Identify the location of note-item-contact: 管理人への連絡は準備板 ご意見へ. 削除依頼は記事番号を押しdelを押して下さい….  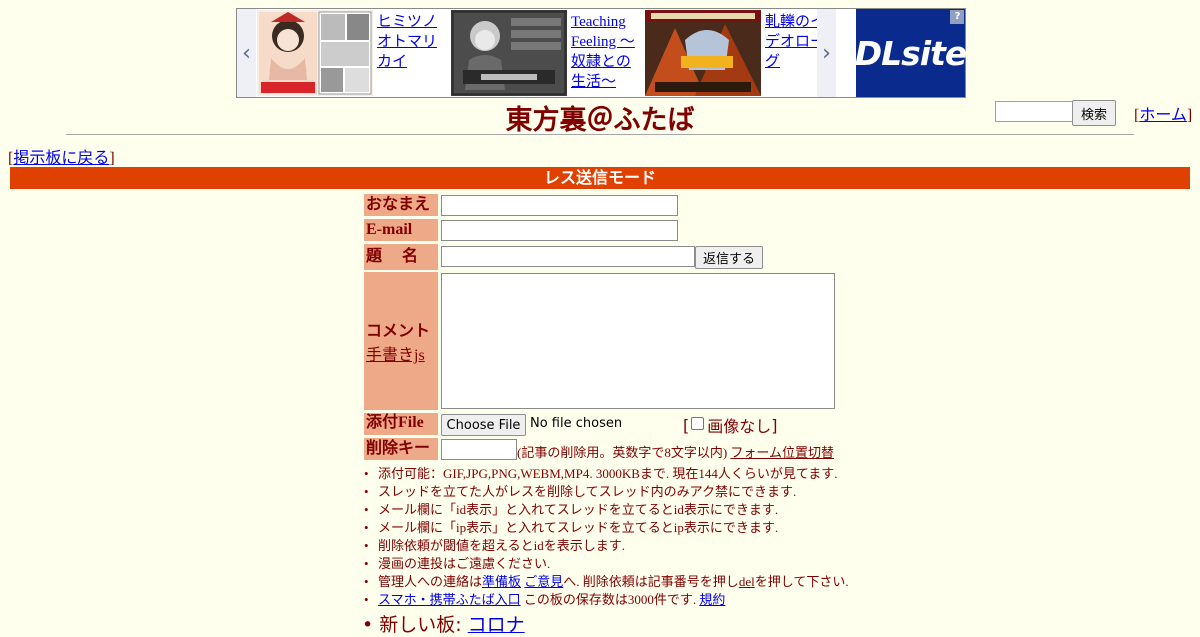
(605, 582).